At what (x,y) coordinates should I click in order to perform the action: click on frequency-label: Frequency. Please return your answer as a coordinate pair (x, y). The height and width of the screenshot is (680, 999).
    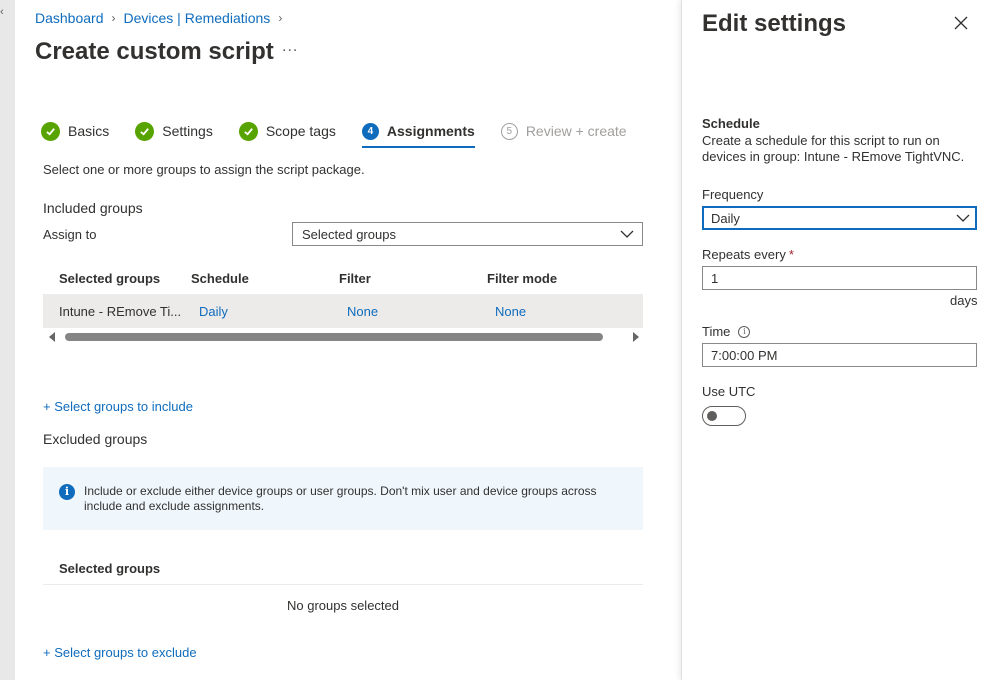
    Looking at the image, I should click on (733, 194).